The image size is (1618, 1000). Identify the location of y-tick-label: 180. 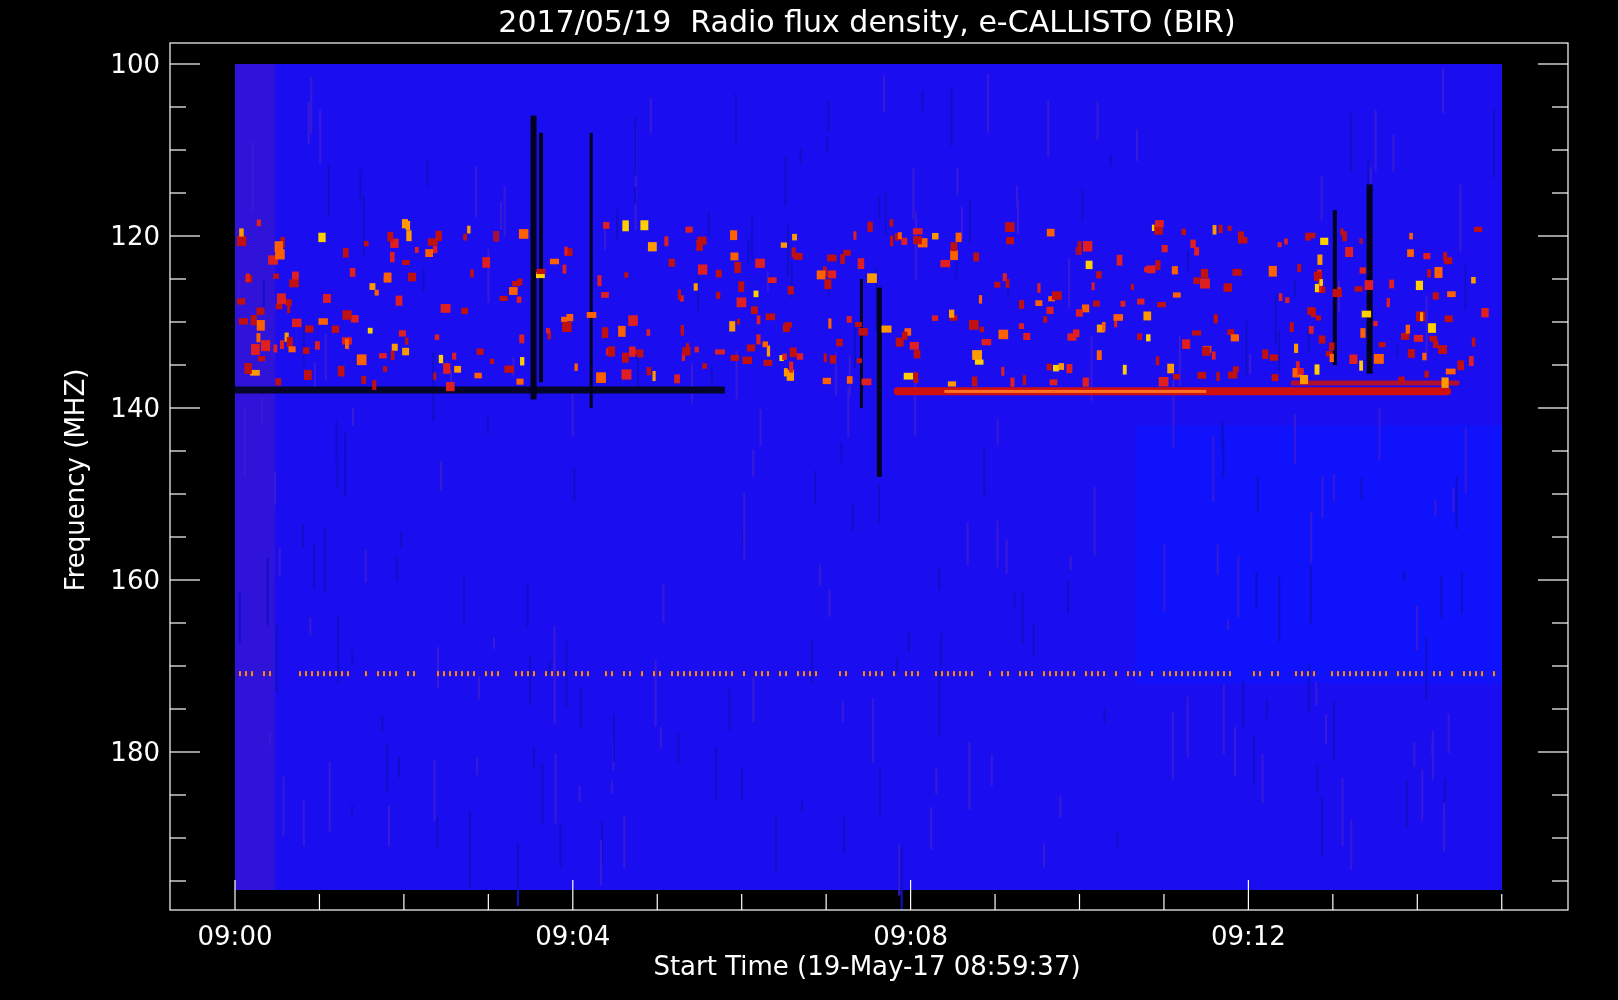
(135, 752).